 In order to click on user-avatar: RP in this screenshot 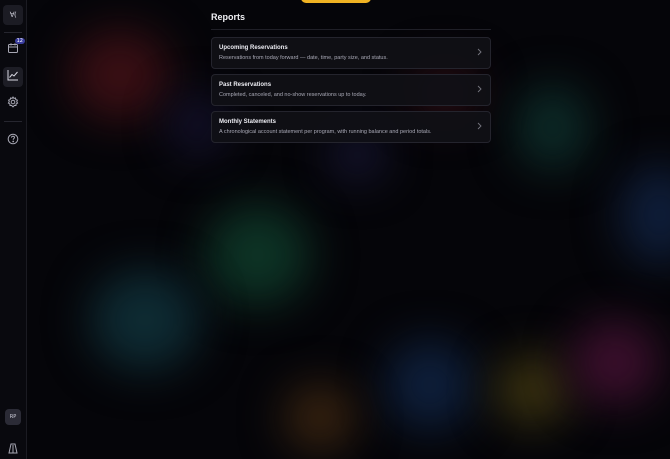, I will do `click(13, 417)`.